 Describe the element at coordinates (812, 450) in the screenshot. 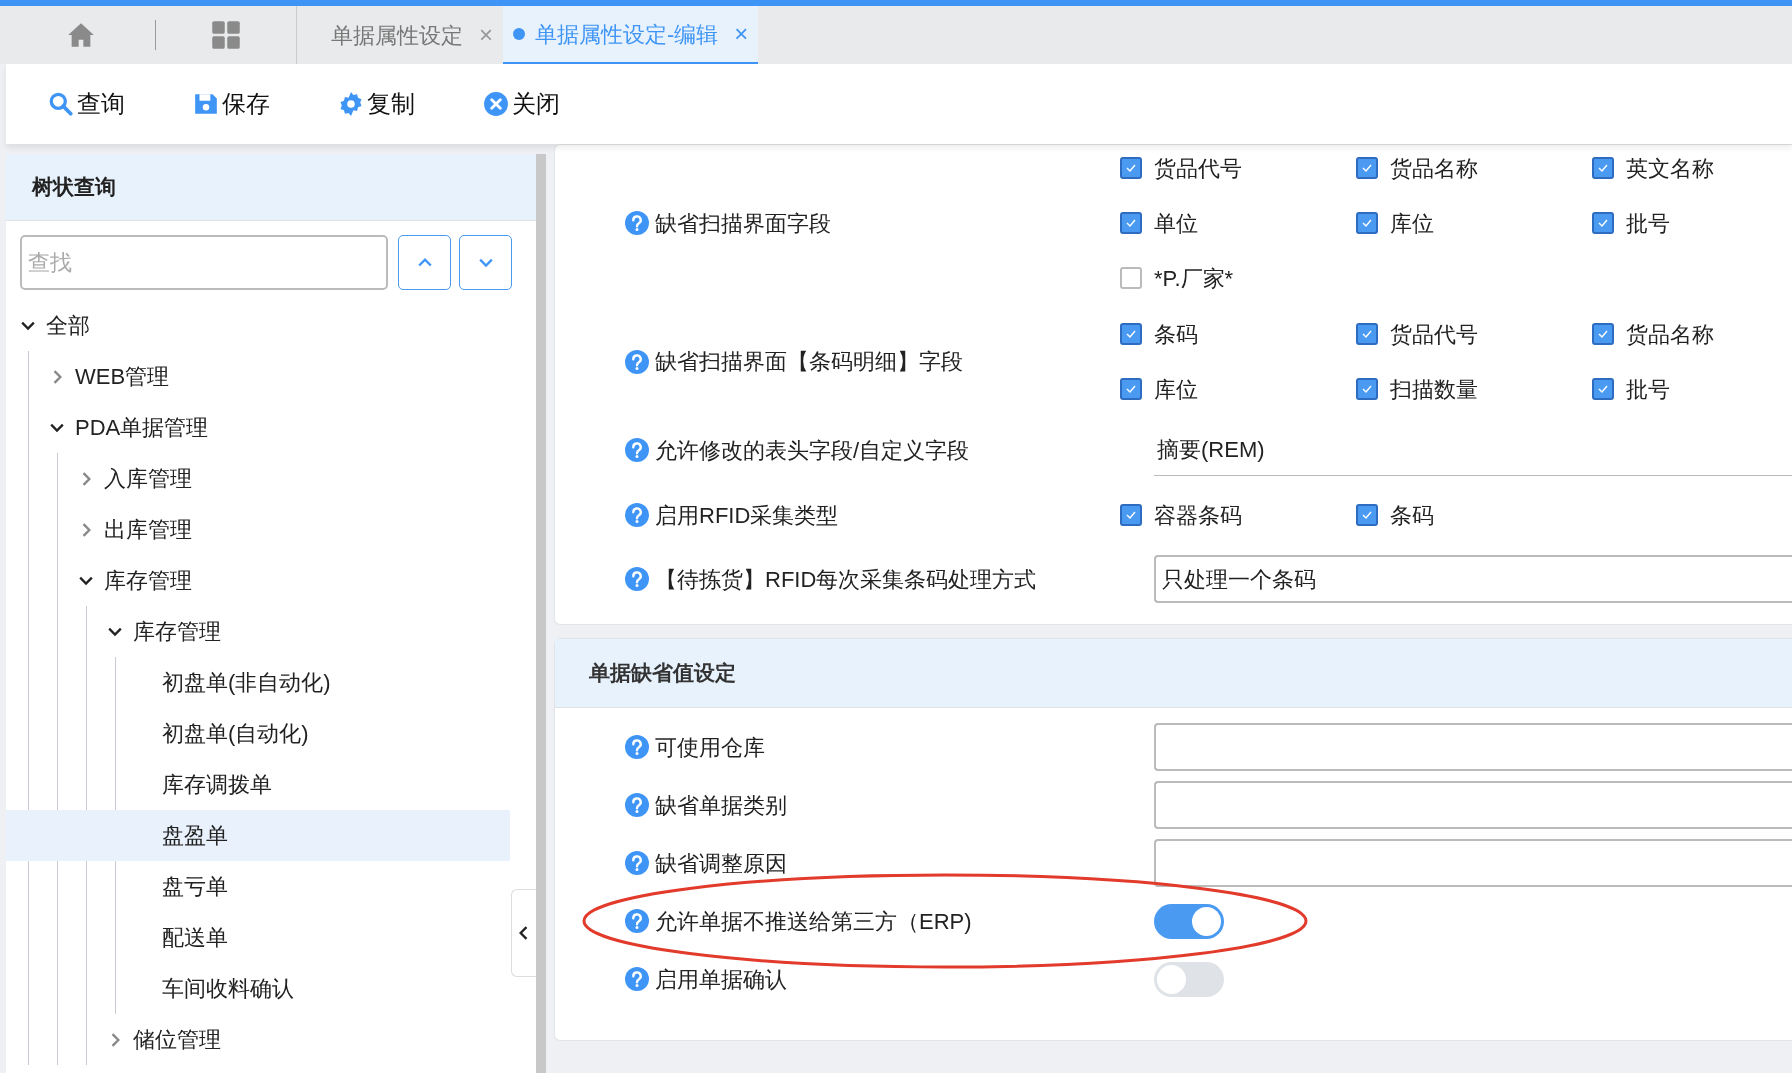

I see `field-label: 允许修改的表头字段/自定义字段` at that location.